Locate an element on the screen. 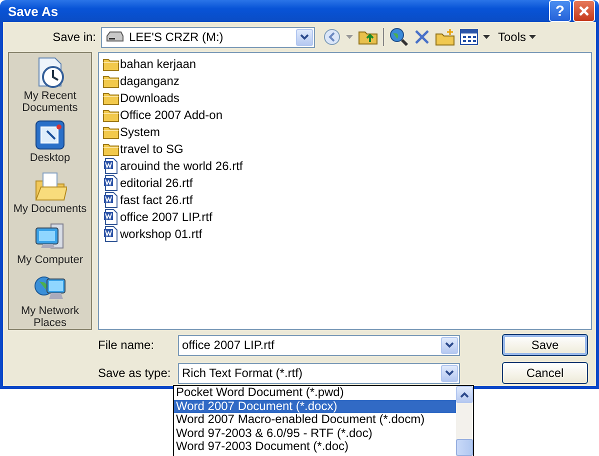  places-item: My Recent Documents is located at coordinates (50, 84).